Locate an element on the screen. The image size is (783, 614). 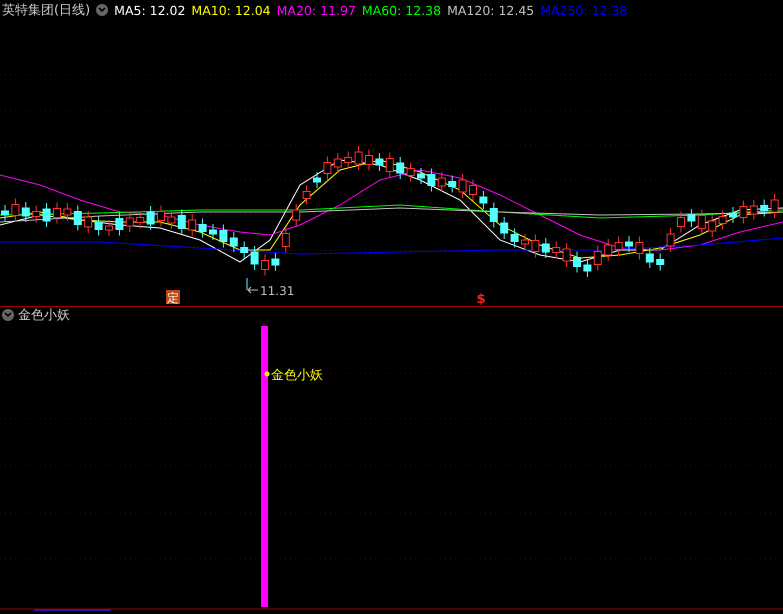
signal-label: 金色小妖 is located at coordinates (297, 375).